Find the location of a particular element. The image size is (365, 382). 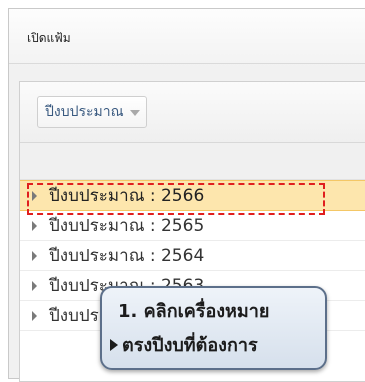

callout-detail: ตรงปีงบที่ต้องการ is located at coordinates (184, 344).